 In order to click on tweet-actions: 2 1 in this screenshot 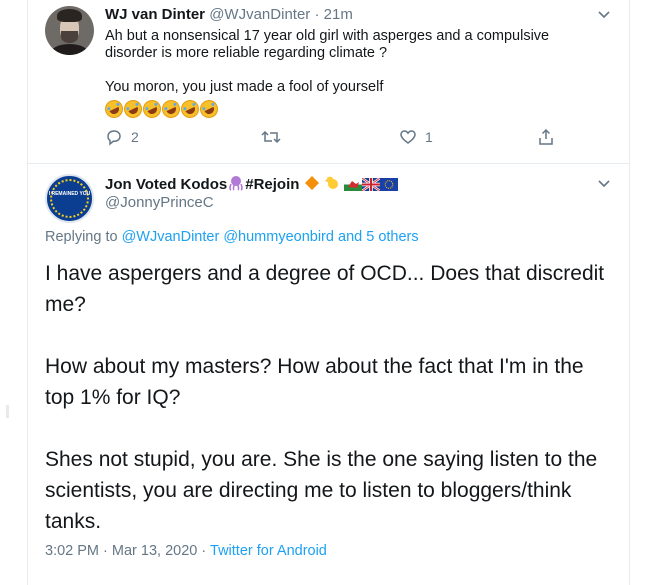, I will do `click(340, 139)`.